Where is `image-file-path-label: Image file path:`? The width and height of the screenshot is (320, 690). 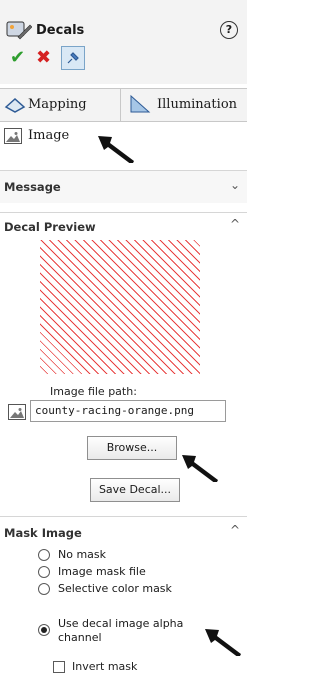
image-file-path-label: Image file path: is located at coordinates (93, 391).